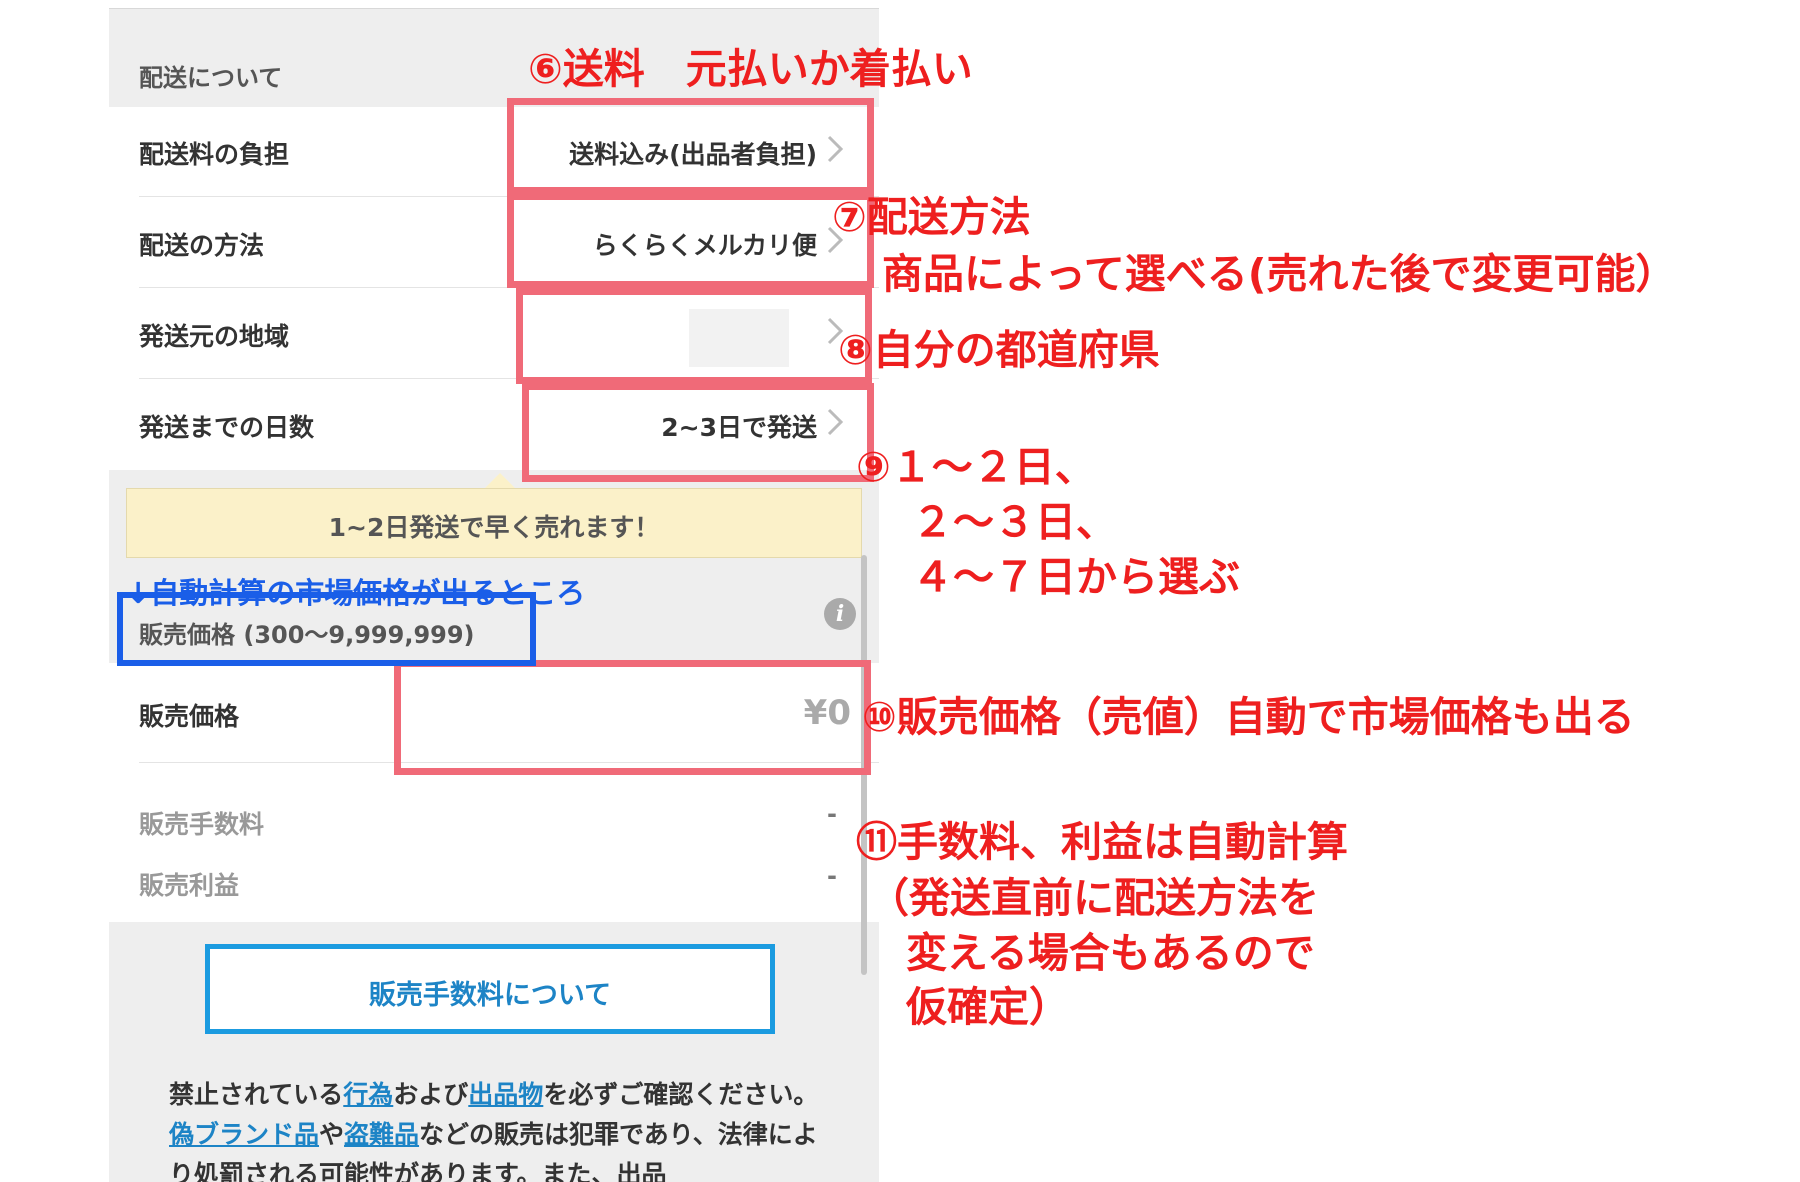 Image resolution: width=1800 pixels, height=1182 pixels. Describe the element at coordinates (698, 432) in the screenshot. I see `days-highlight` at that location.